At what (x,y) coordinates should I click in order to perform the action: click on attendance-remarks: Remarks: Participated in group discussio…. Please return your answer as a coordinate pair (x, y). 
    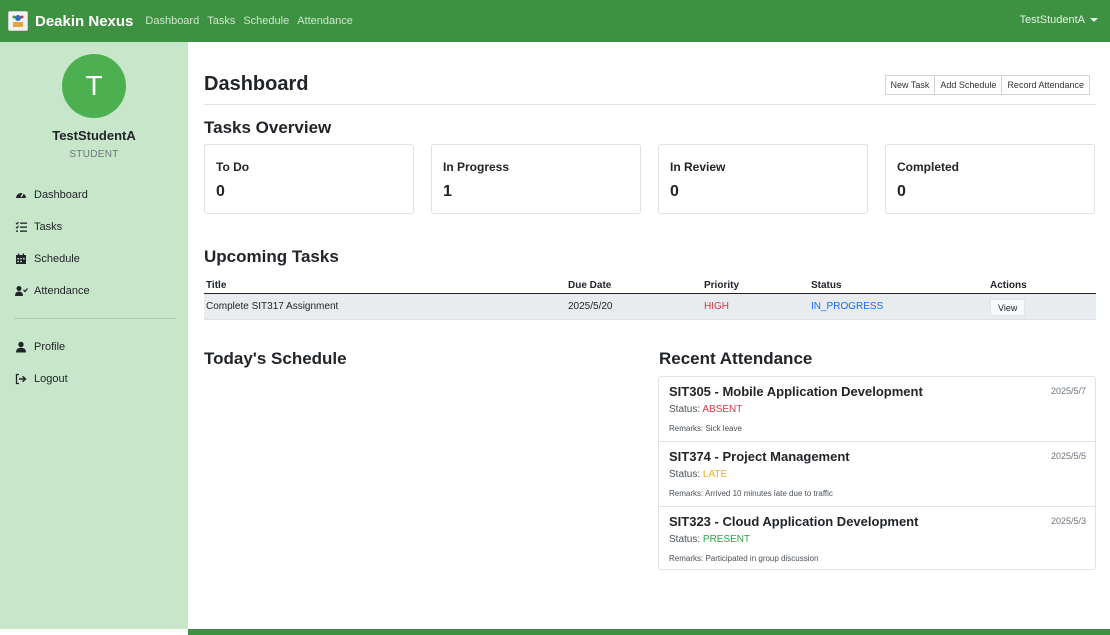
    Looking at the image, I should click on (743, 558).